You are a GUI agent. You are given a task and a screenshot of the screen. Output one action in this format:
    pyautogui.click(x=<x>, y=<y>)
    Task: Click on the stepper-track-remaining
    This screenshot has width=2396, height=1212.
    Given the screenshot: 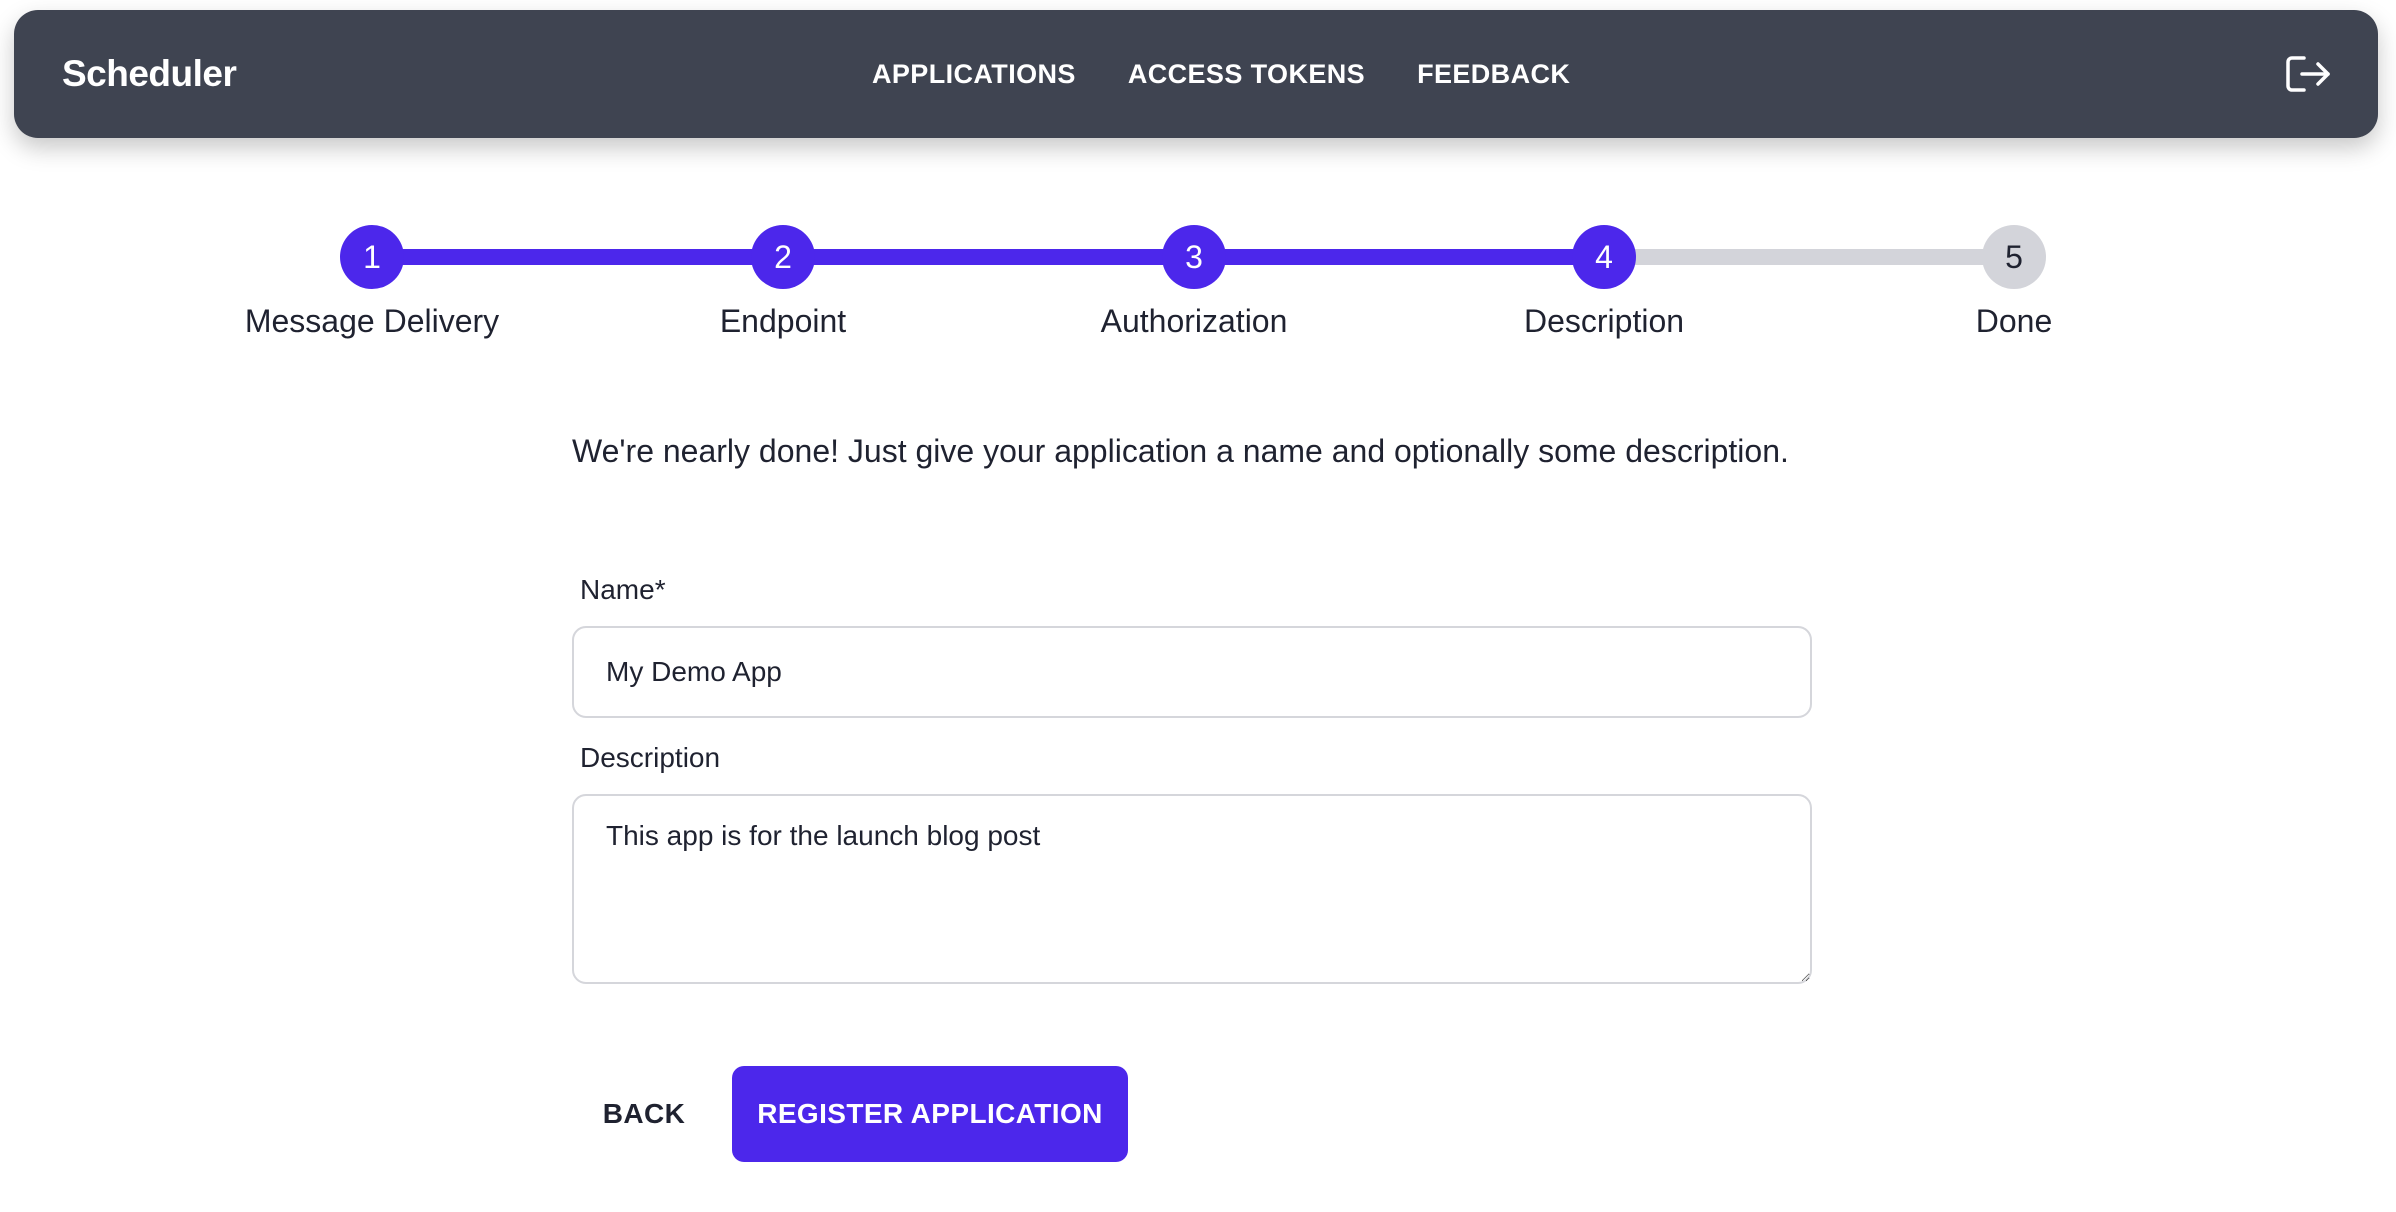 What is the action you would take?
    pyautogui.click(x=1809, y=257)
    